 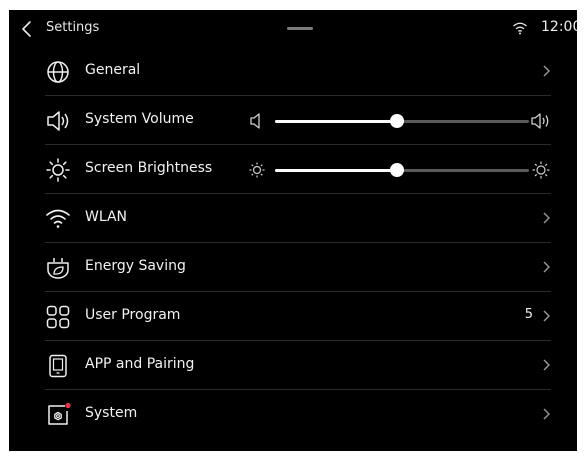 What do you see at coordinates (58, 366) in the screenshot?
I see `tablet-icon` at bounding box center [58, 366].